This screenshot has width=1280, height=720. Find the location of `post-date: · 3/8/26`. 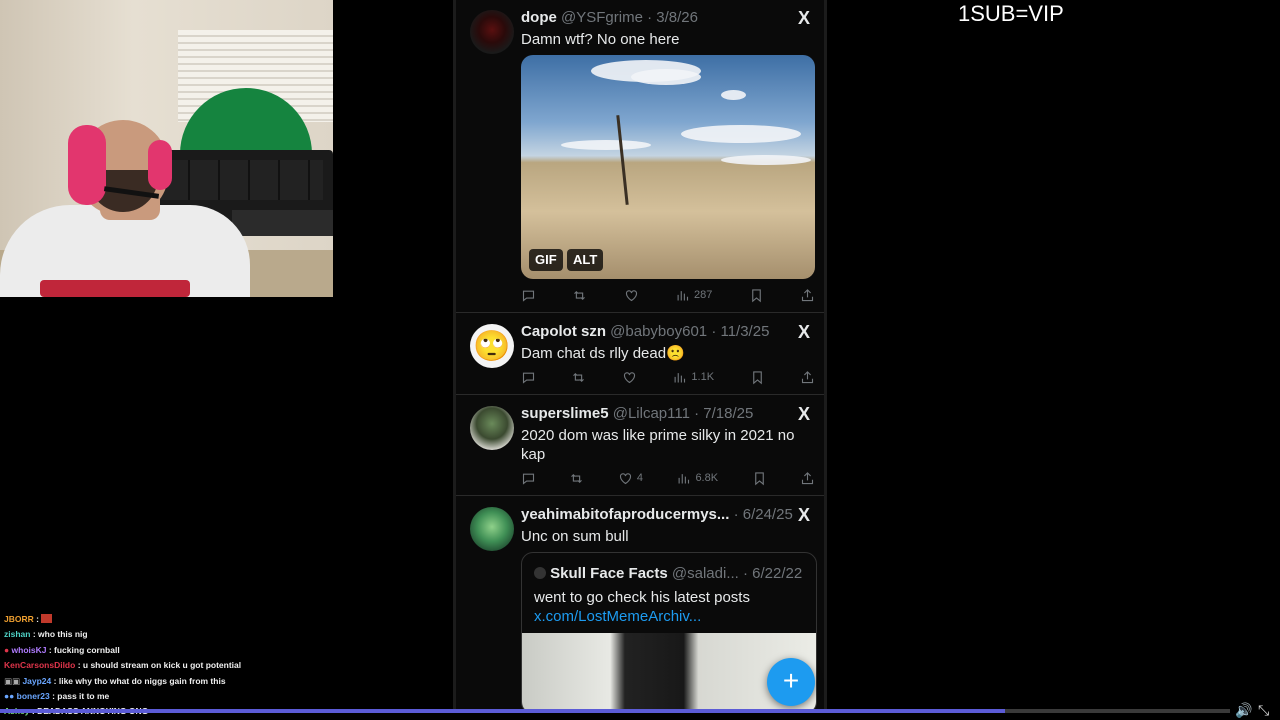

post-date: · 3/8/26 is located at coordinates (672, 17).